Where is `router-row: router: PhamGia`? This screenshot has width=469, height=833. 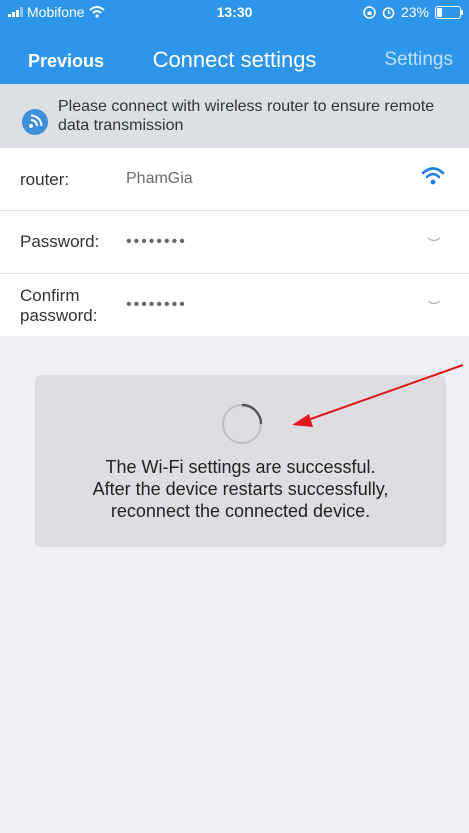 router-row: router: PhamGia is located at coordinates (234, 179).